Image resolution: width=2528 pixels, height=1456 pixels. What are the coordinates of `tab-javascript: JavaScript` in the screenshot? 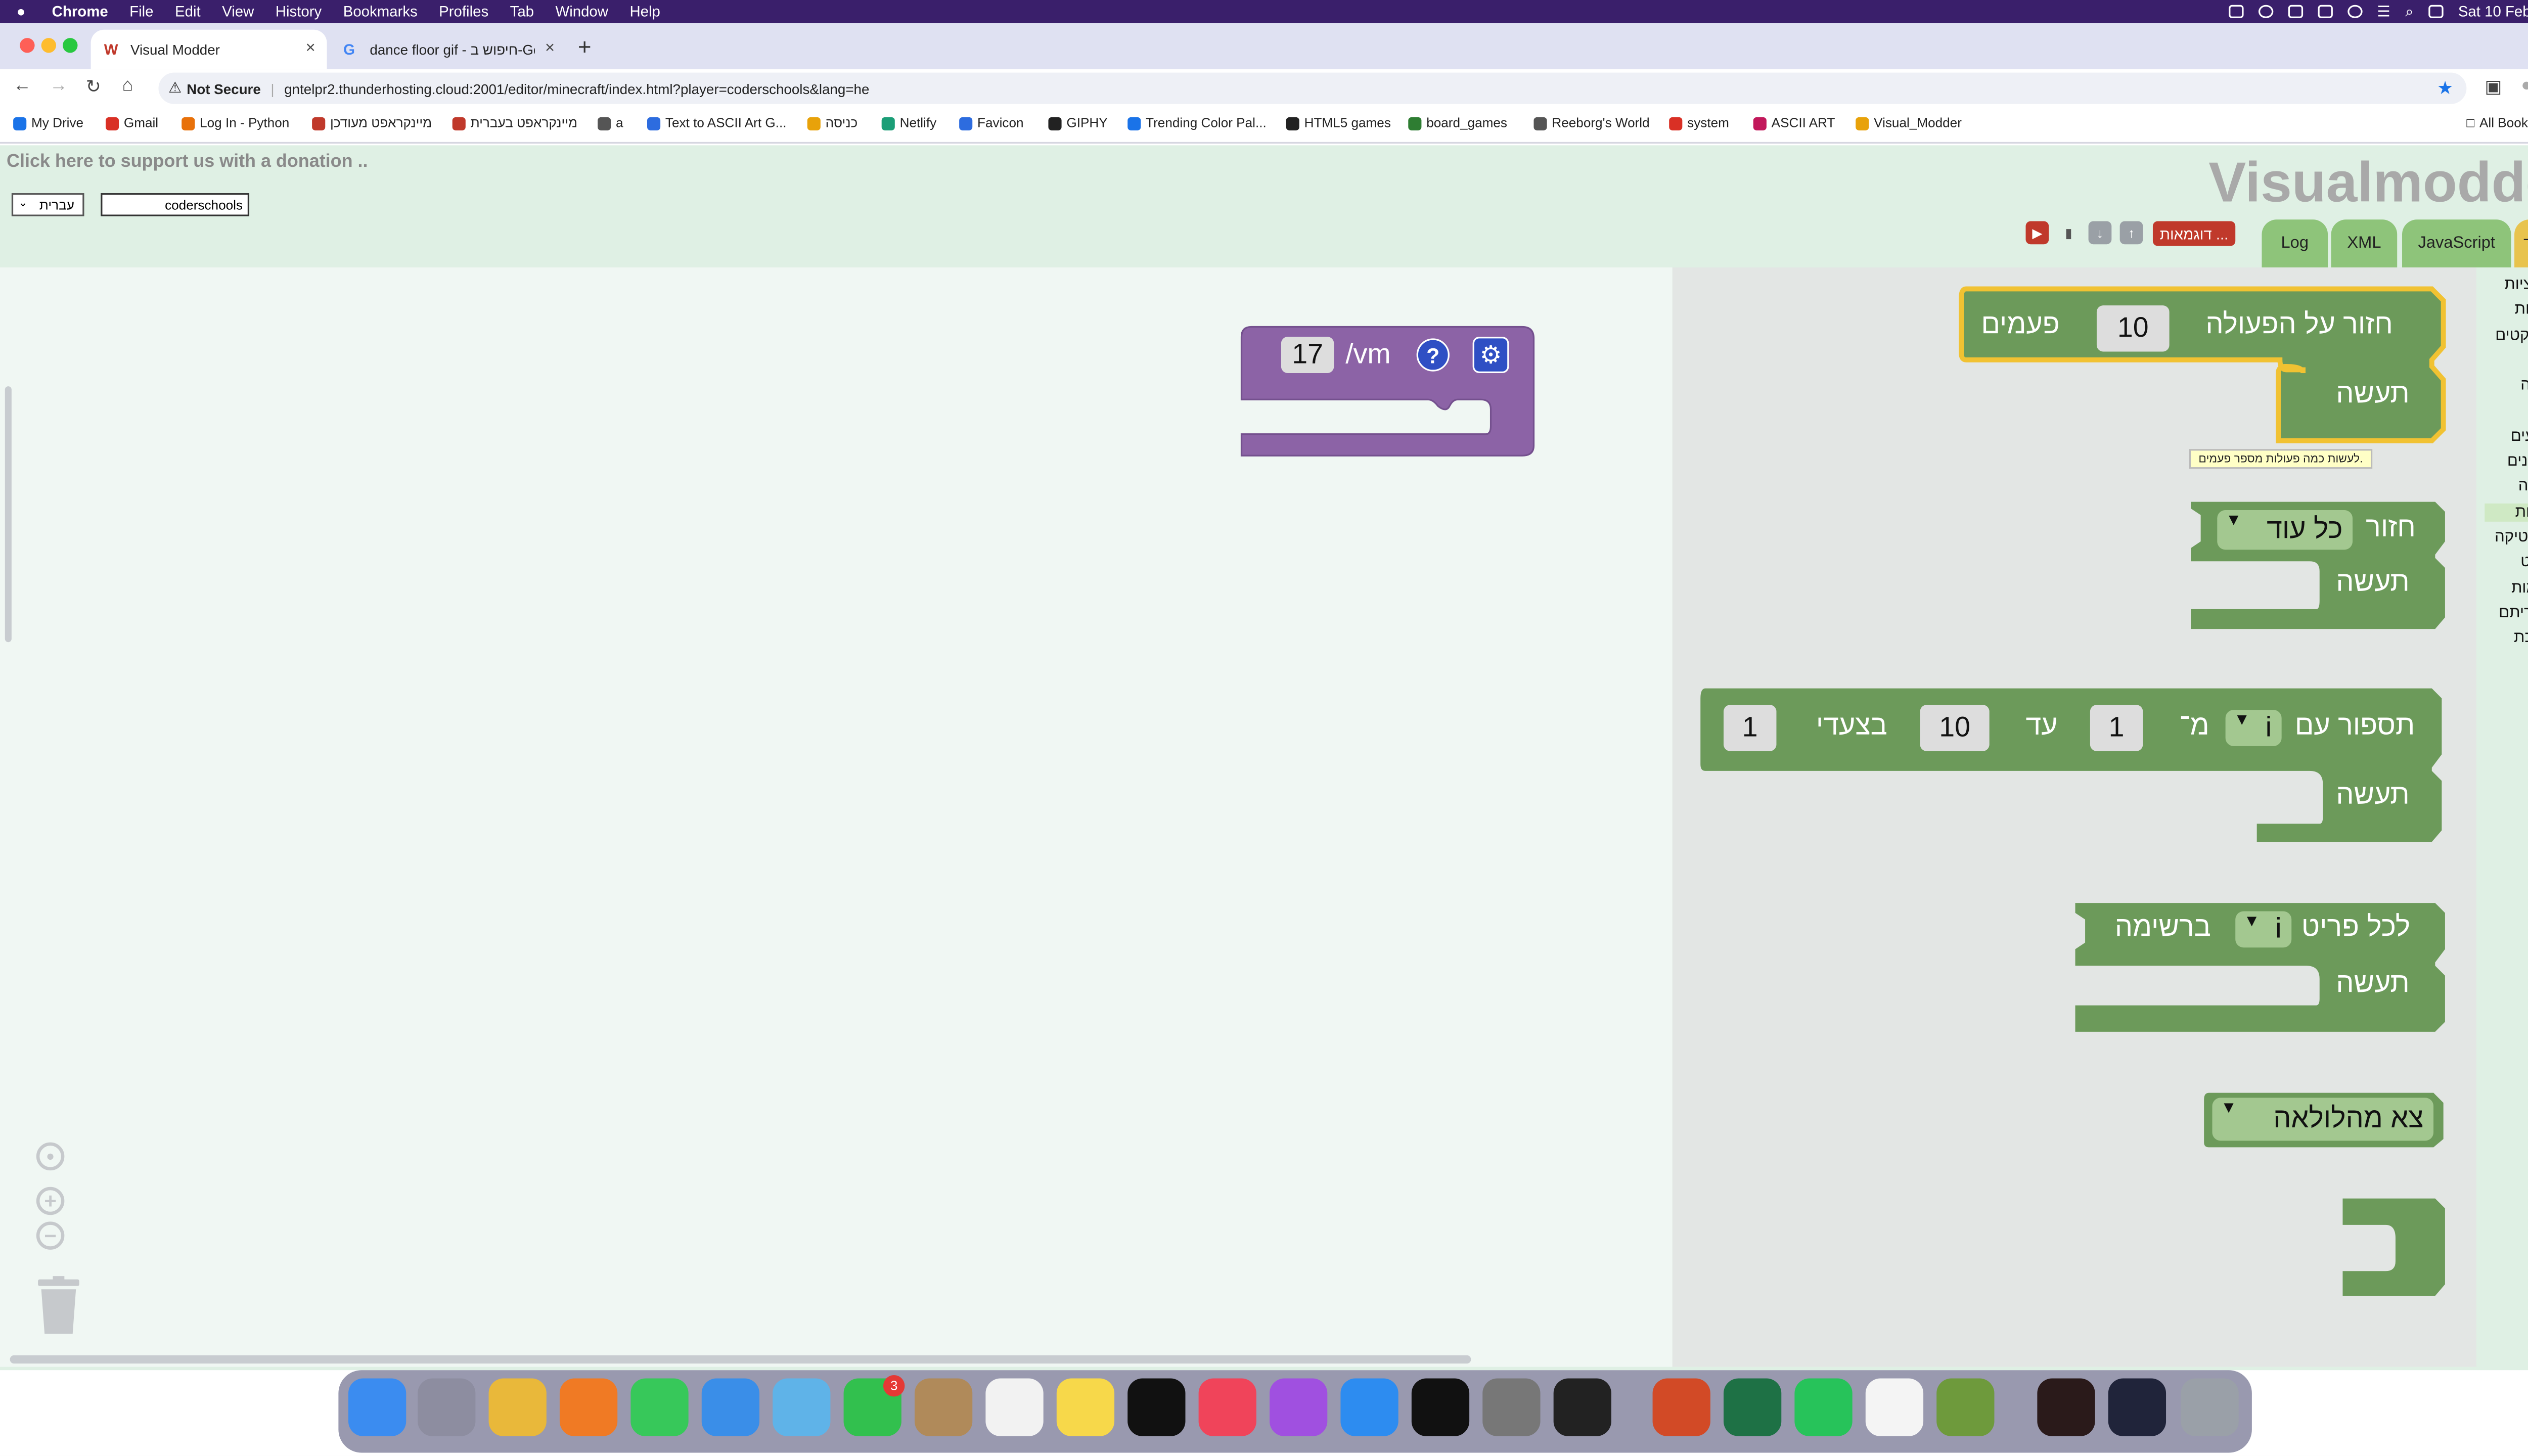 It's located at (2457, 243).